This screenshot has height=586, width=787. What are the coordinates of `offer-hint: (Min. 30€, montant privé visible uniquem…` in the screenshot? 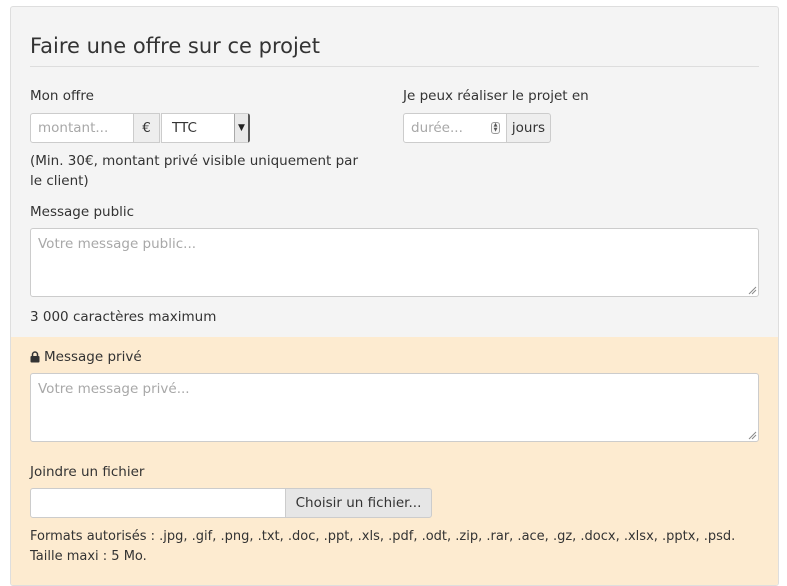 It's located at (194, 171).